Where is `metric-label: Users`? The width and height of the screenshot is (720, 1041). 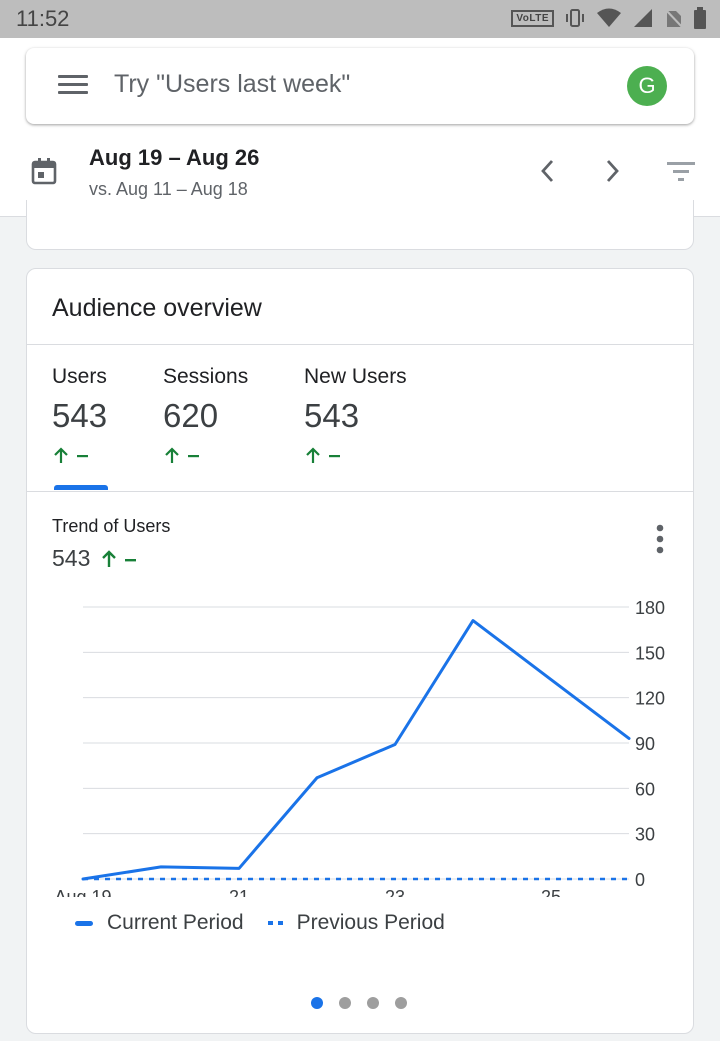
metric-label: Users is located at coordinates (79, 376).